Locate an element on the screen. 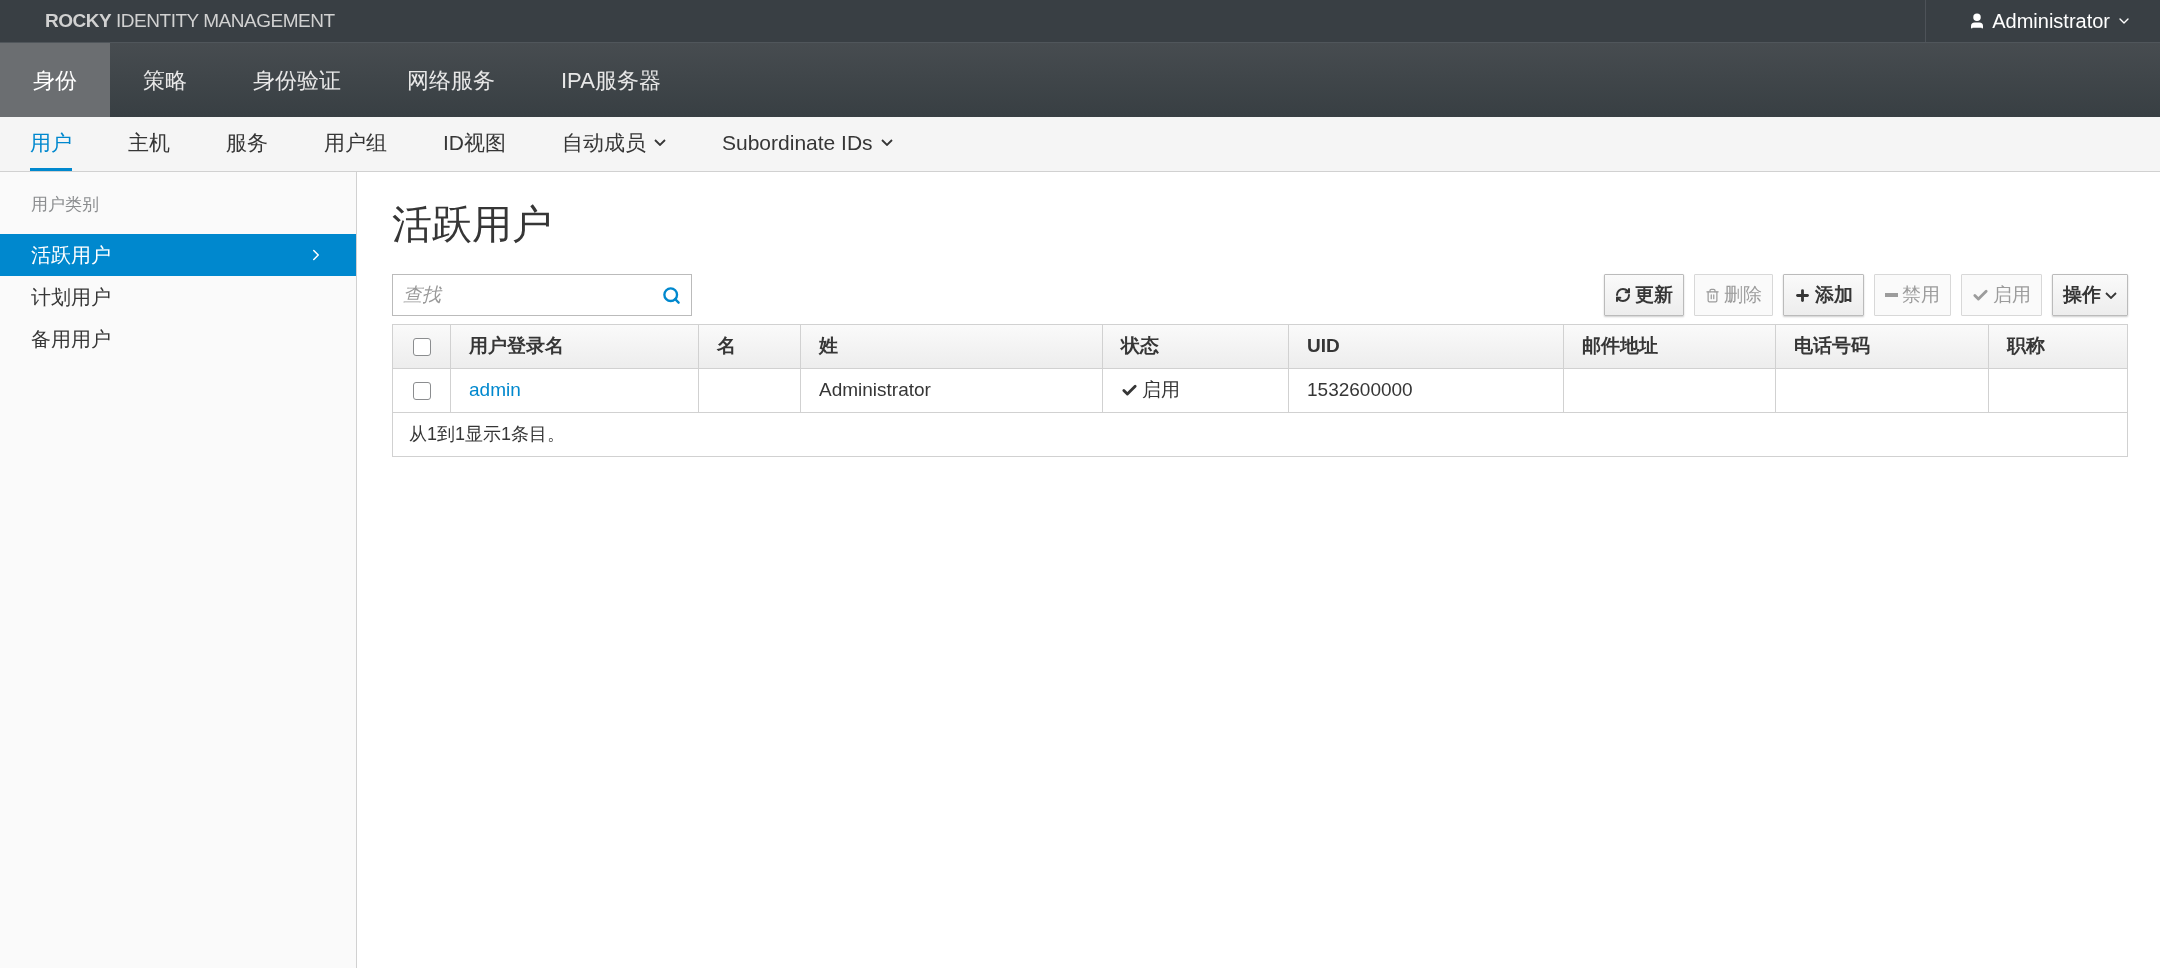  plus-icon is located at coordinates (1802, 295).